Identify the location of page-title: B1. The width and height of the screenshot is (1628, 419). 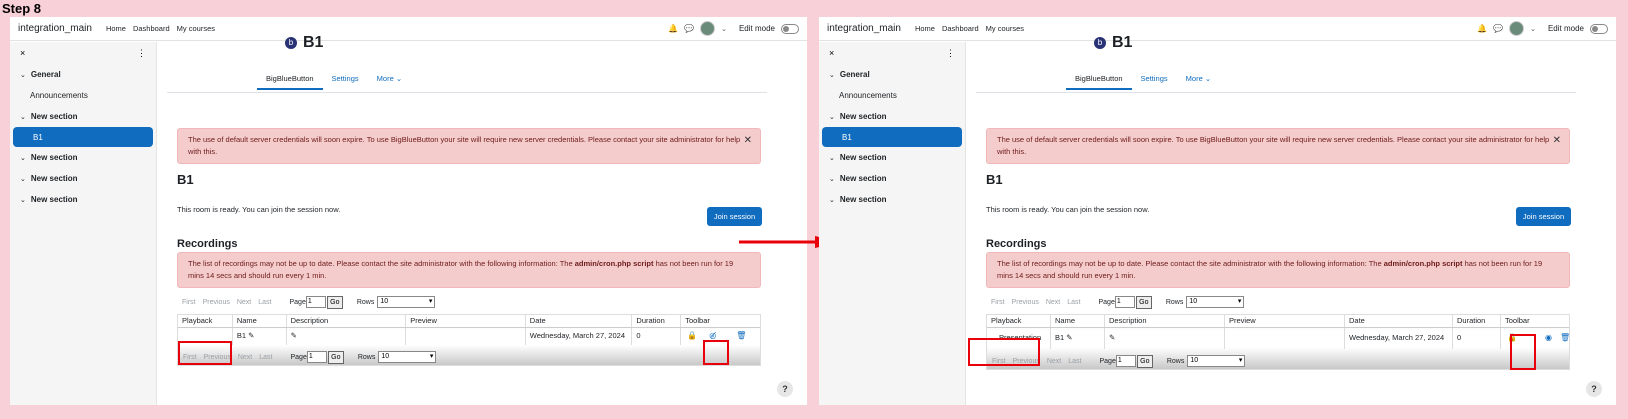
(1122, 42).